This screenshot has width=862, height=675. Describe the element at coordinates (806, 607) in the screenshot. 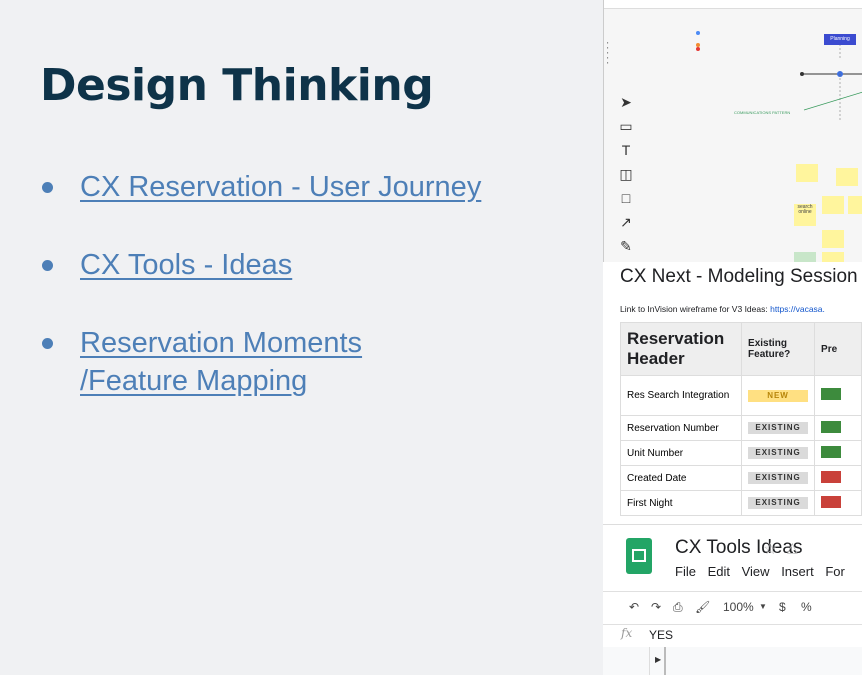

I see `percent-button: %` at that location.